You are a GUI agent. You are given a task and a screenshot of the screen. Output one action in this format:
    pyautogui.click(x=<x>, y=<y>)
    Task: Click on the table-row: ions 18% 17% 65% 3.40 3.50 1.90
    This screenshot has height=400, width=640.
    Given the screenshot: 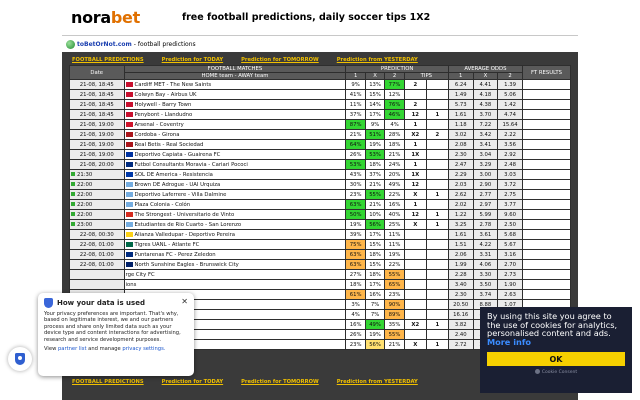 What is the action you would take?
    pyautogui.click(x=320, y=284)
    